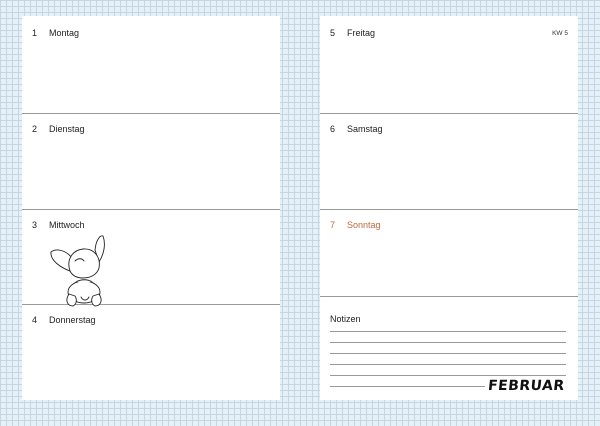 The width and height of the screenshot is (600, 426). Describe the element at coordinates (333, 129) in the screenshot. I see `day-number: 6` at that location.